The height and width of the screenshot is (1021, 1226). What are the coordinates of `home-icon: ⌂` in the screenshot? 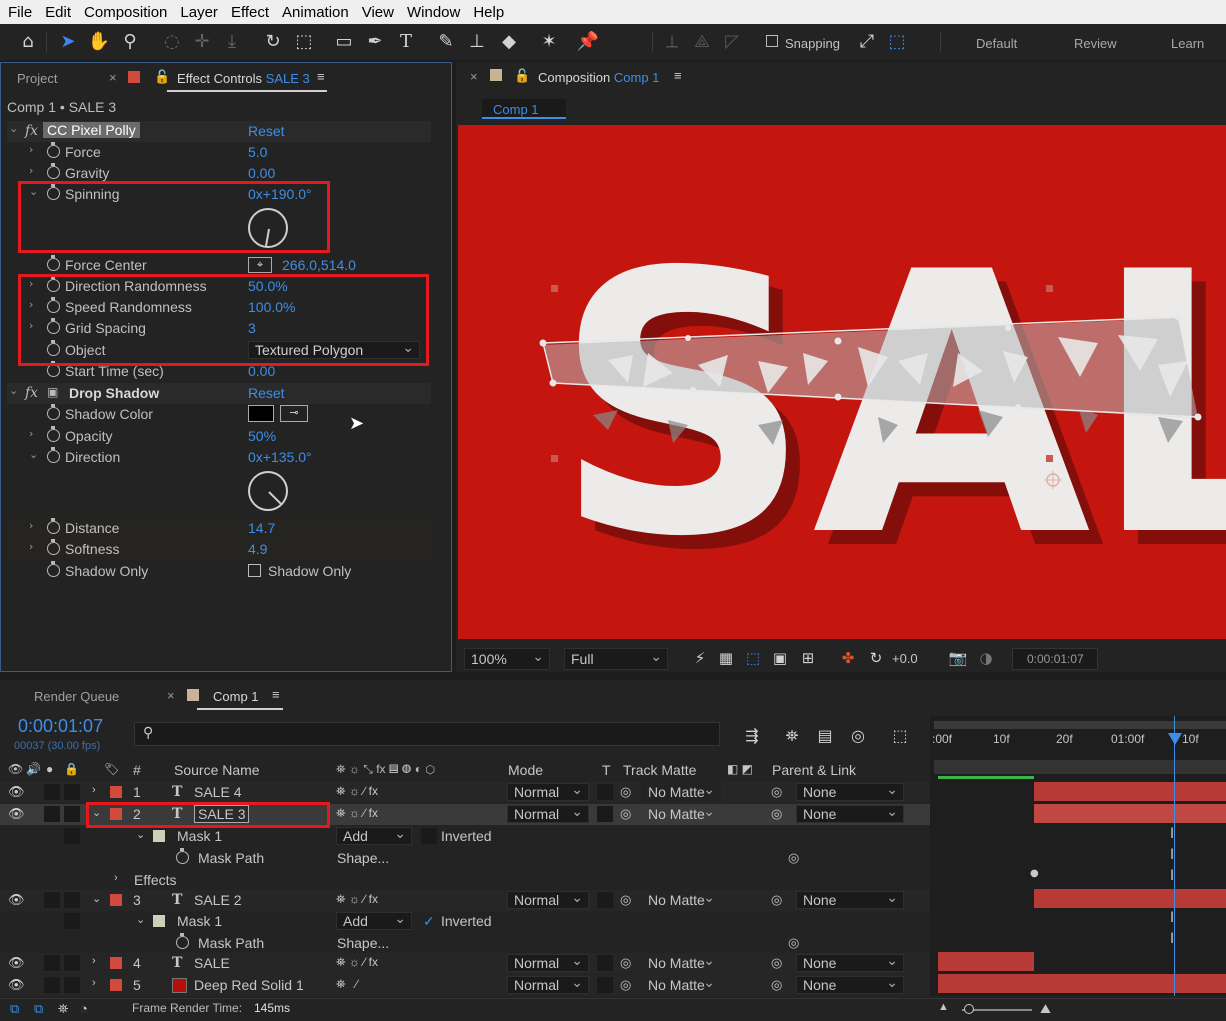 It's located at (28, 42).